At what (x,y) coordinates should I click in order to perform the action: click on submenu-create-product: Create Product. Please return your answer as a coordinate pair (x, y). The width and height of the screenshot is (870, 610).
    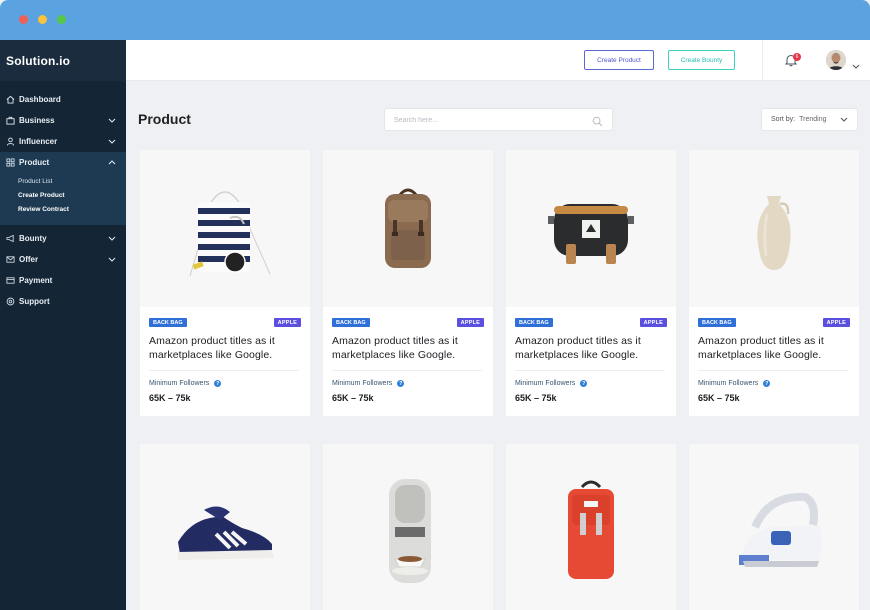
    Looking at the image, I should click on (72, 196).